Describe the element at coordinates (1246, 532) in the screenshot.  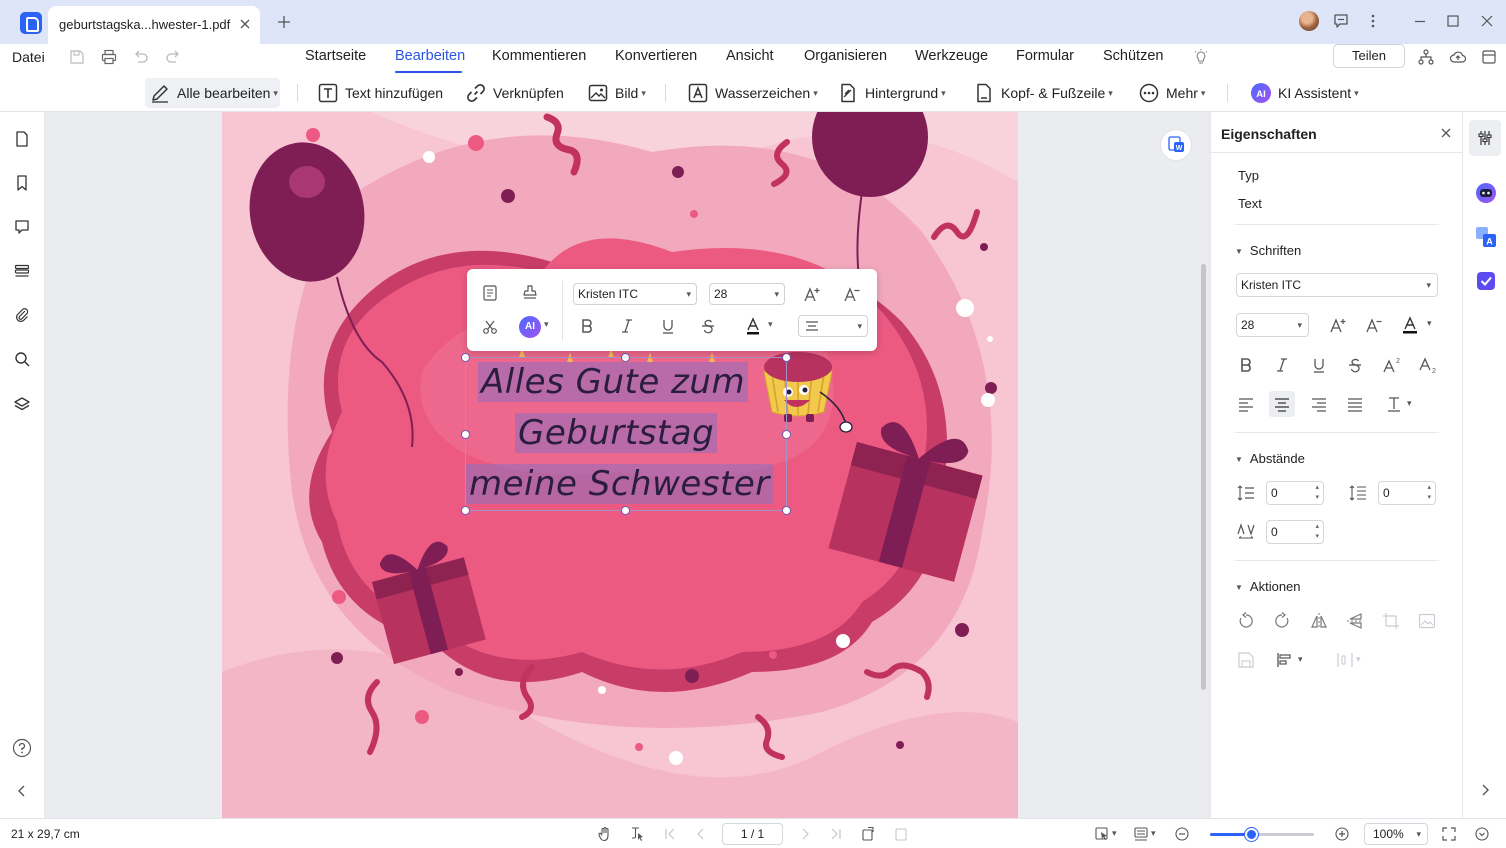
I see `character-spacing-icon` at that location.